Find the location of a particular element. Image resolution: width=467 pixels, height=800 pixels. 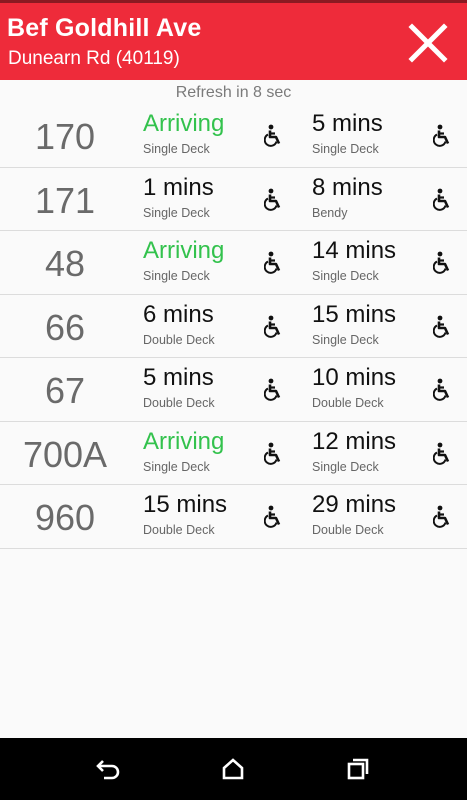

service-row: 67 5 mins Double Deck 10 mins Double Deck is located at coordinates (233, 390).